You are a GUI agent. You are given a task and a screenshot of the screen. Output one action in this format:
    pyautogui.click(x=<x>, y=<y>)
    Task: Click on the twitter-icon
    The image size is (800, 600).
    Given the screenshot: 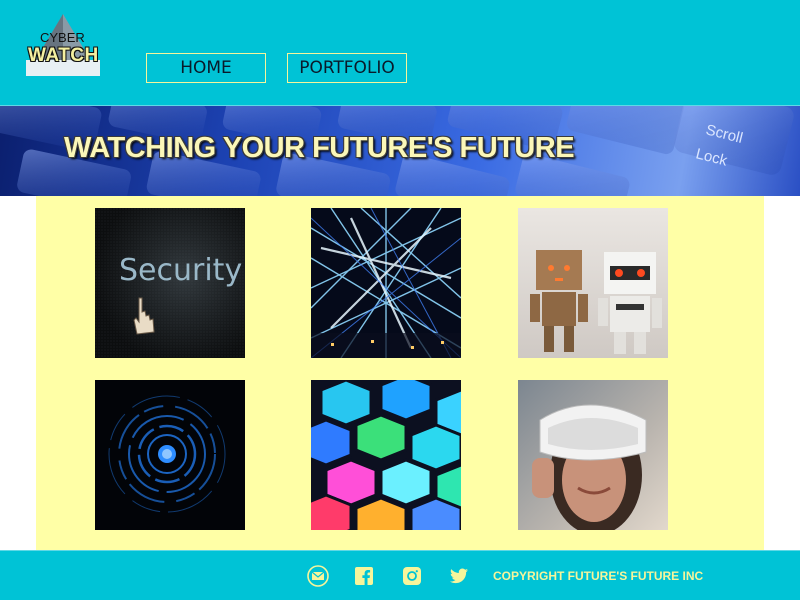 What is the action you would take?
    pyautogui.click(x=459, y=576)
    